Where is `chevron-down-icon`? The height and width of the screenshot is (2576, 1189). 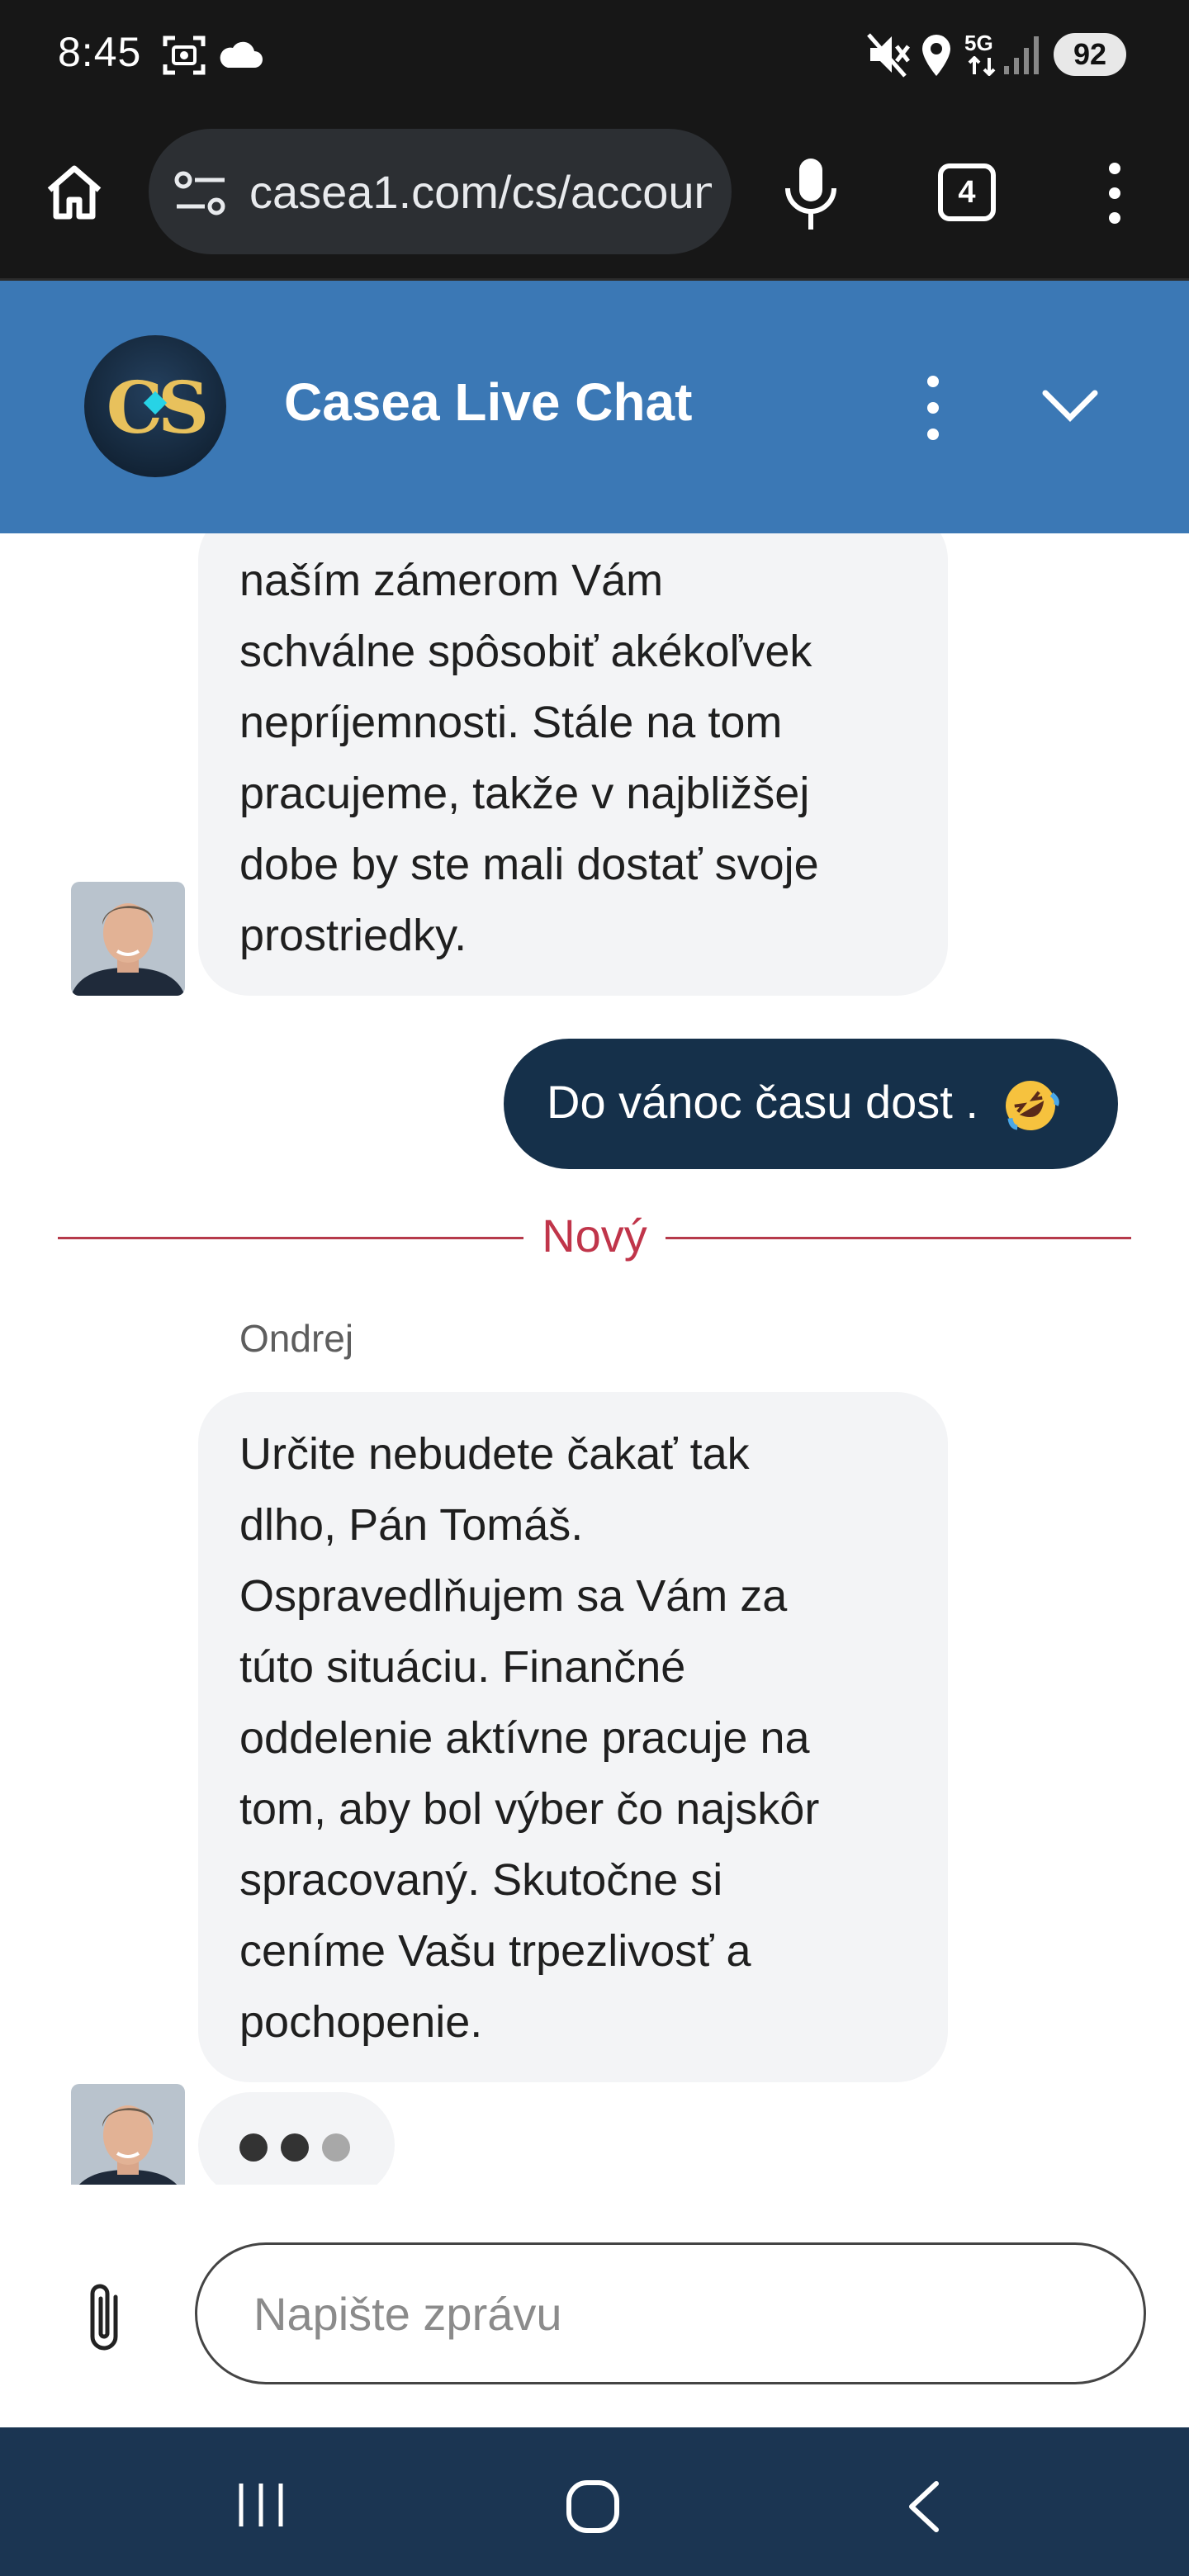 chevron-down-icon is located at coordinates (1070, 406).